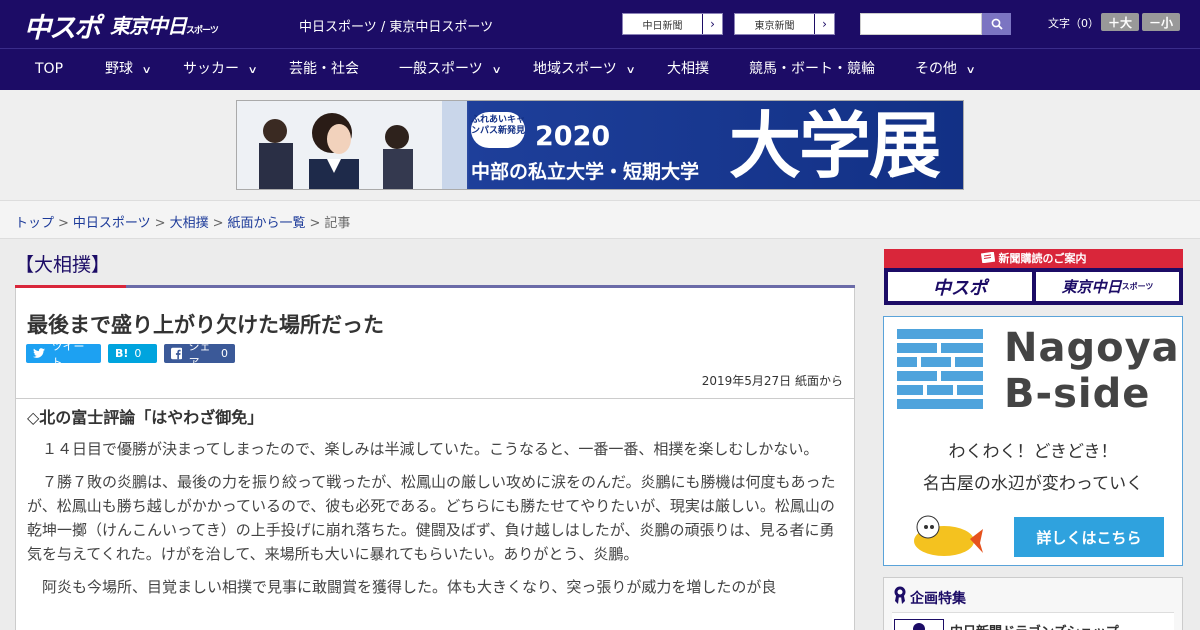  Describe the element at coordinates (774, 26) in the screenshot. I see `tokyo-shimbun-label: 東京新聞` at that location.